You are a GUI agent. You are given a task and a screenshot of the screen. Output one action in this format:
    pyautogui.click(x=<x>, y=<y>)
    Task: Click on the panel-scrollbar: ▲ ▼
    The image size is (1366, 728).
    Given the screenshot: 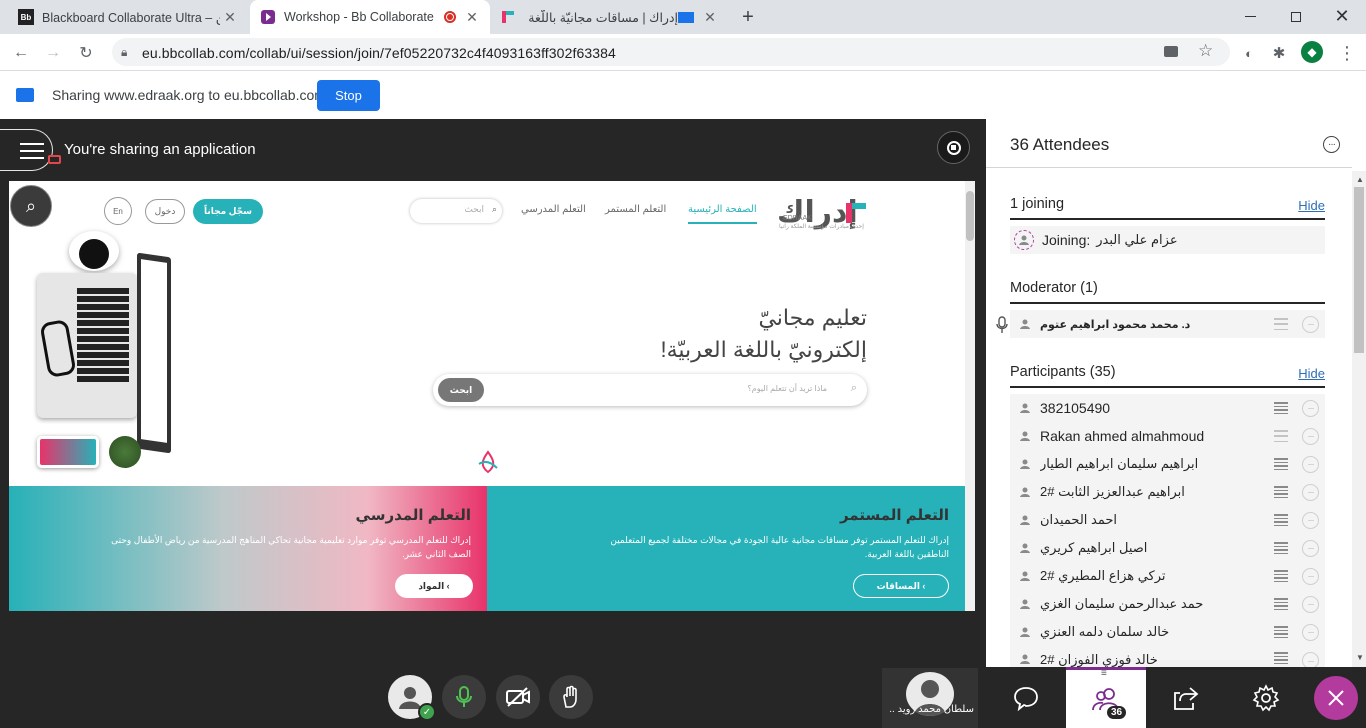 What is the action you would take?
    pyautogui.click(x=1359, y=419)
    